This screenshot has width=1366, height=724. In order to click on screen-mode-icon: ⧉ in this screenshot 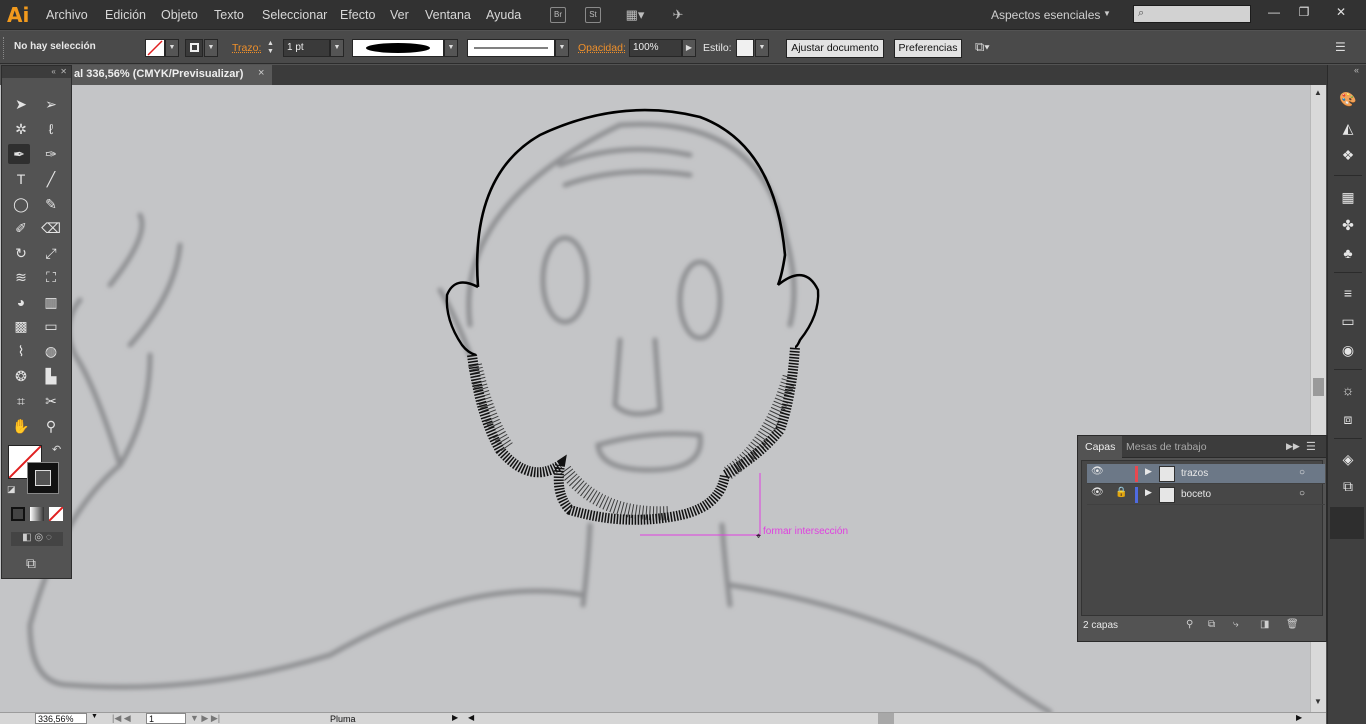, I will do `click(31, 563)`.